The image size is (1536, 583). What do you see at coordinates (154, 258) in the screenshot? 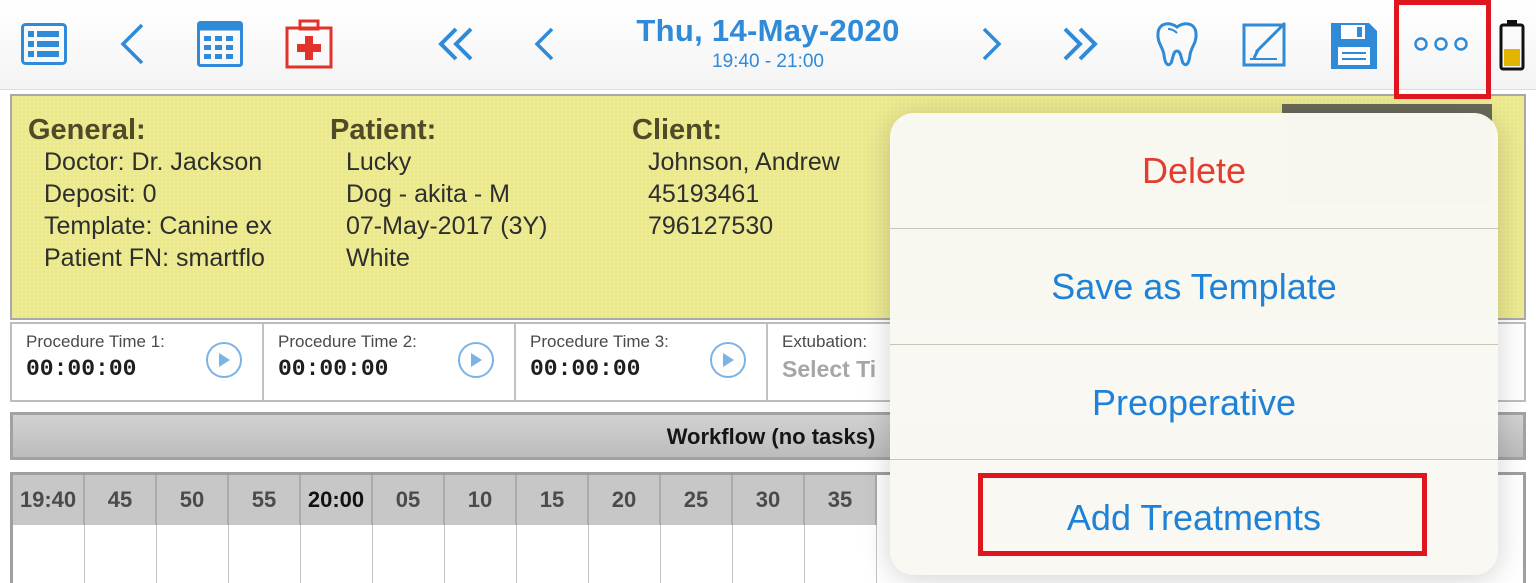
I see `patient-fn-line: Patient FN: smartflo` at bounding box center [154, 258].